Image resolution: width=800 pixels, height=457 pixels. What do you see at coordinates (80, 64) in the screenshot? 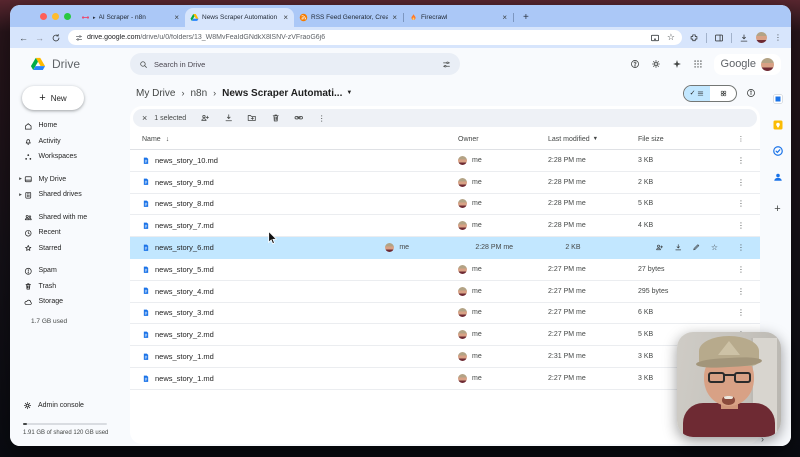
I see `drive-logo: Drive` at bounding box center [80, 64].